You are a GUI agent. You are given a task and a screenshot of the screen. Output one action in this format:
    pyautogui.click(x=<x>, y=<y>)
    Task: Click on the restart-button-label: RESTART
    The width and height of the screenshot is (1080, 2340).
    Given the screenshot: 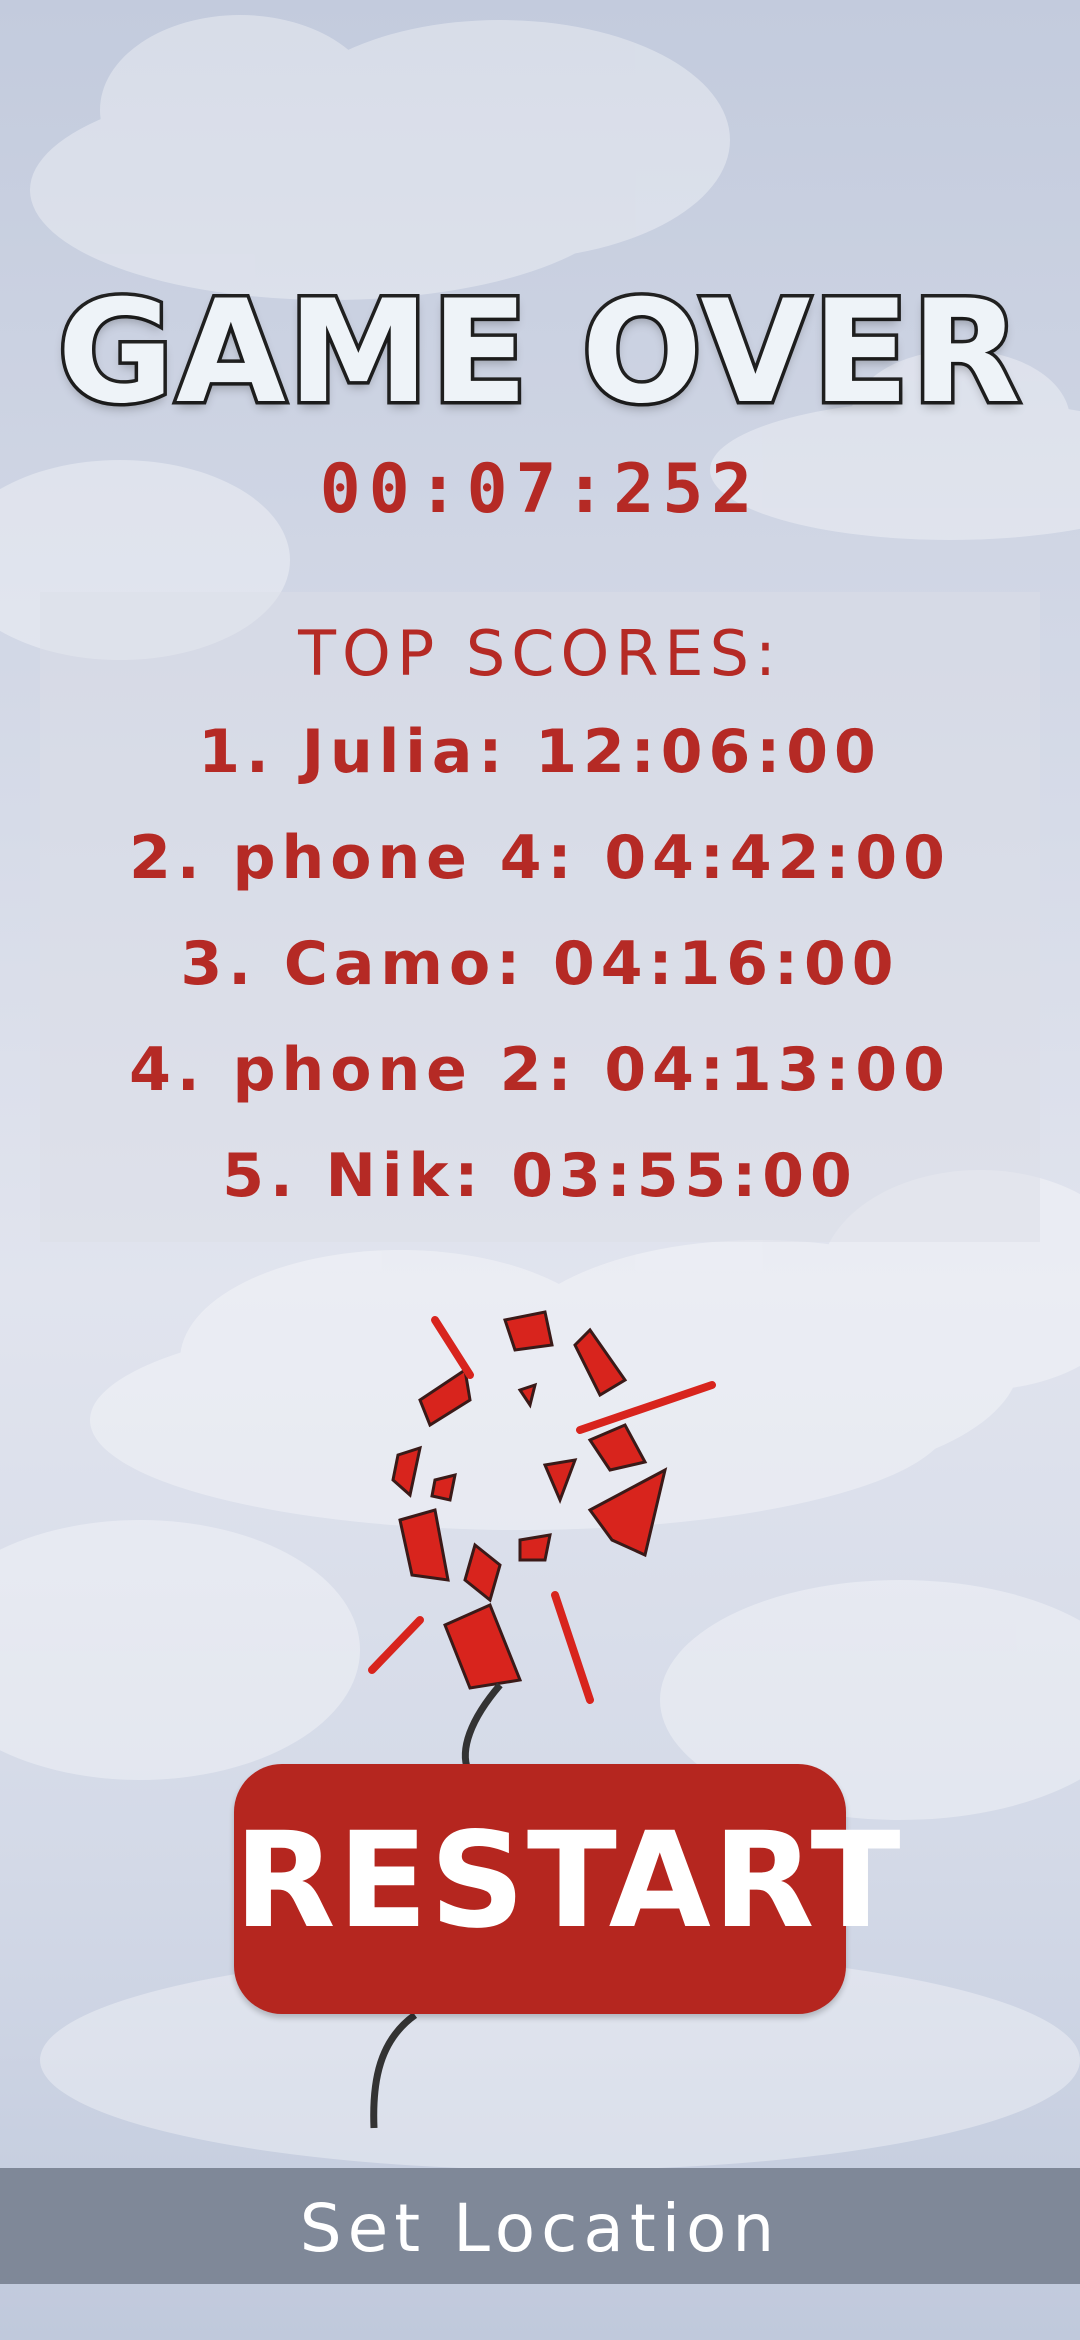 What is the action you would take?
    pyautogui.click(x=568, y=1881)
    